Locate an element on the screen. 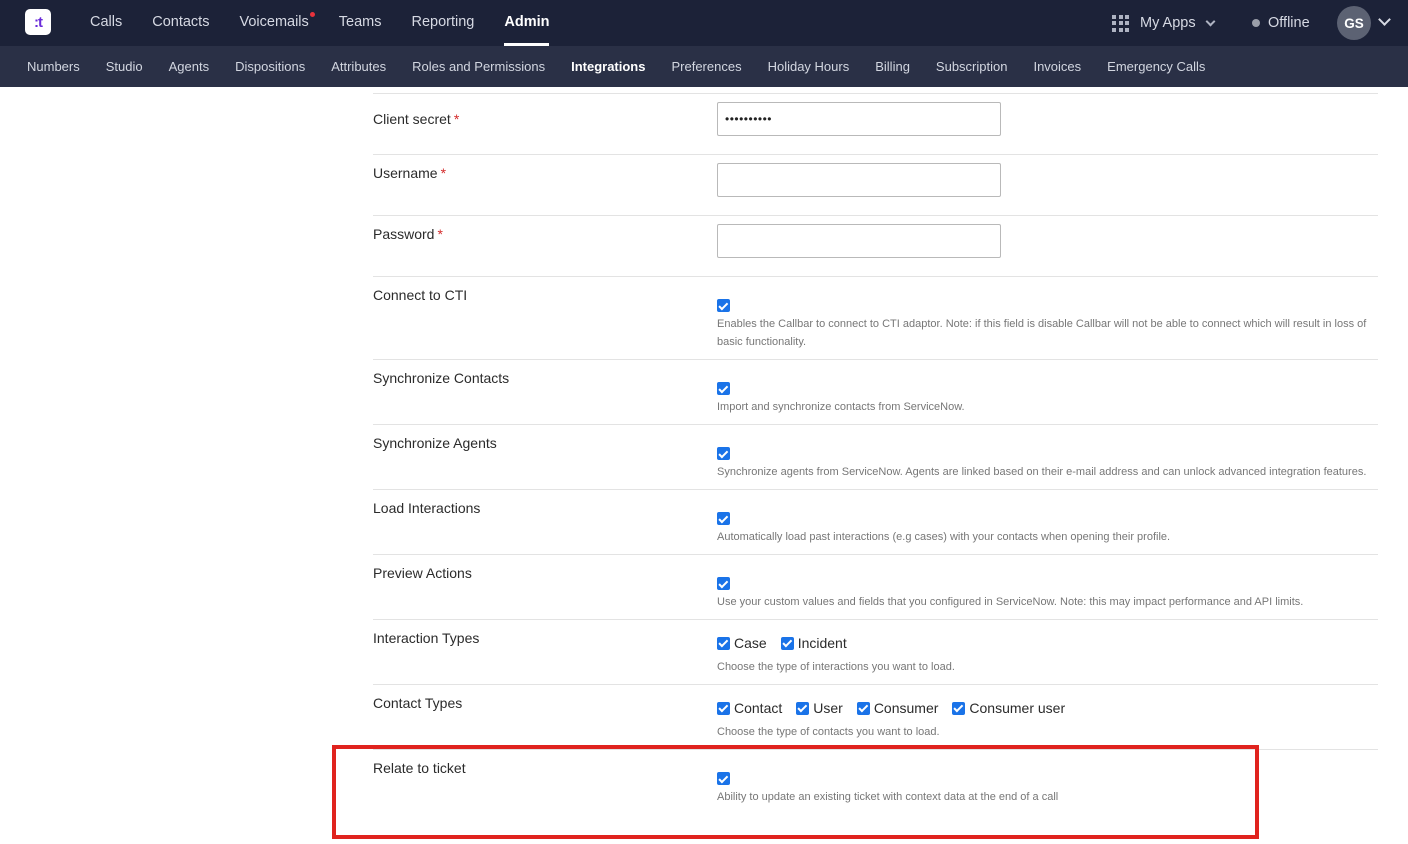 Image resolution: width=1408 pixels, height=844 pixels. my-apps-label: My Apps is located at coordinates (1168, 23).